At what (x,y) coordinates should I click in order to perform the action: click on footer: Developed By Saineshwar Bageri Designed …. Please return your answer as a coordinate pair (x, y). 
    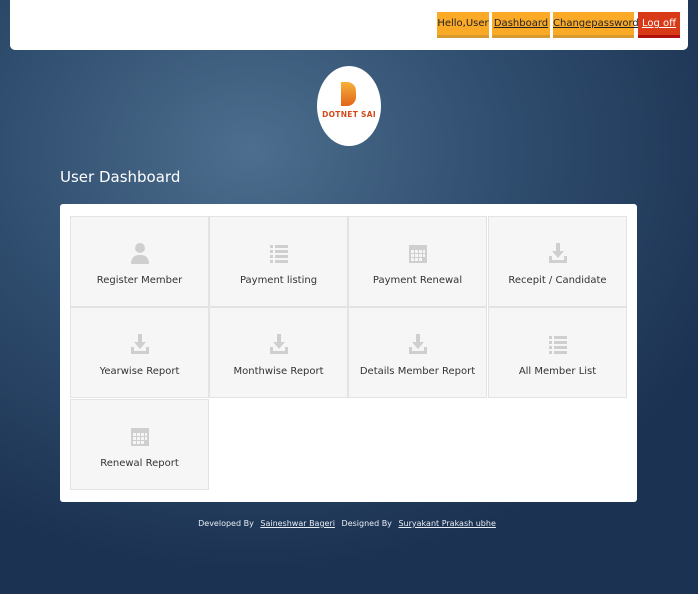
    Looking at the image, I should click on (349, 523).